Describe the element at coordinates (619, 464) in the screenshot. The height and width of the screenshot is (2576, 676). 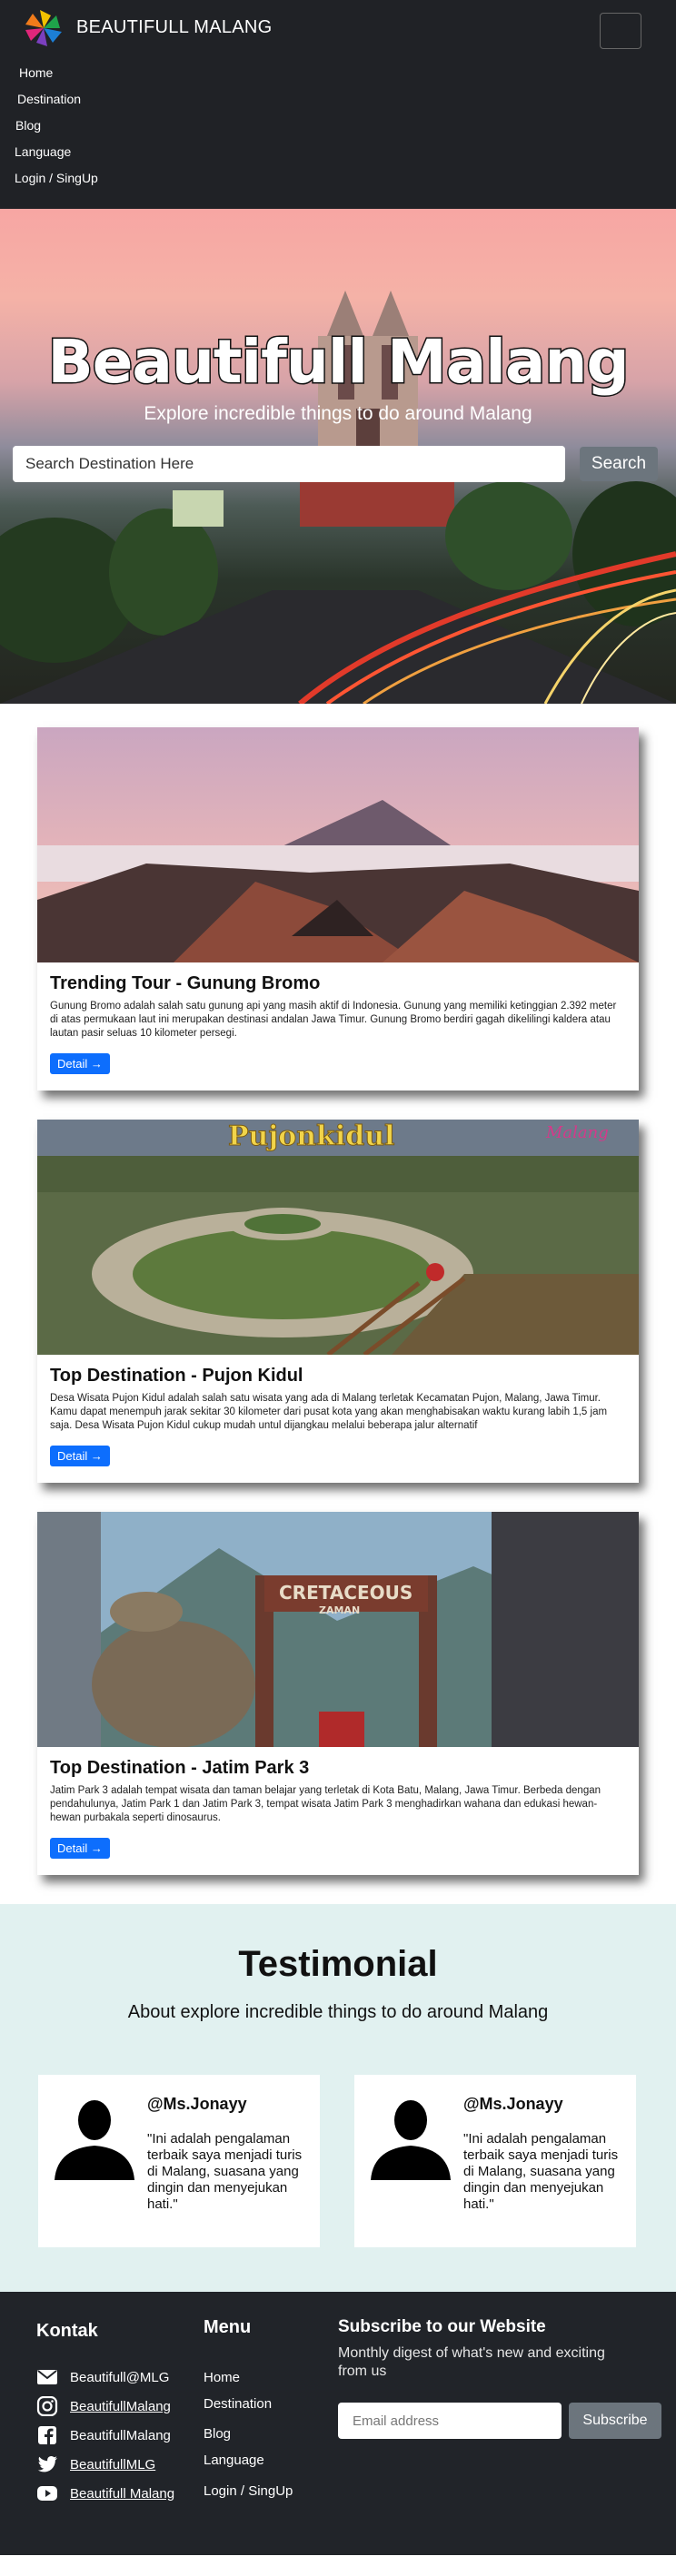
I see `search-button: Search` at that location.